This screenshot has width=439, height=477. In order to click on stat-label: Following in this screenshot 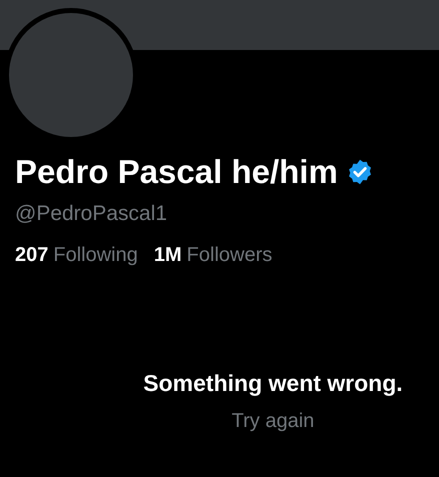, I will do `click(95, 255)`.